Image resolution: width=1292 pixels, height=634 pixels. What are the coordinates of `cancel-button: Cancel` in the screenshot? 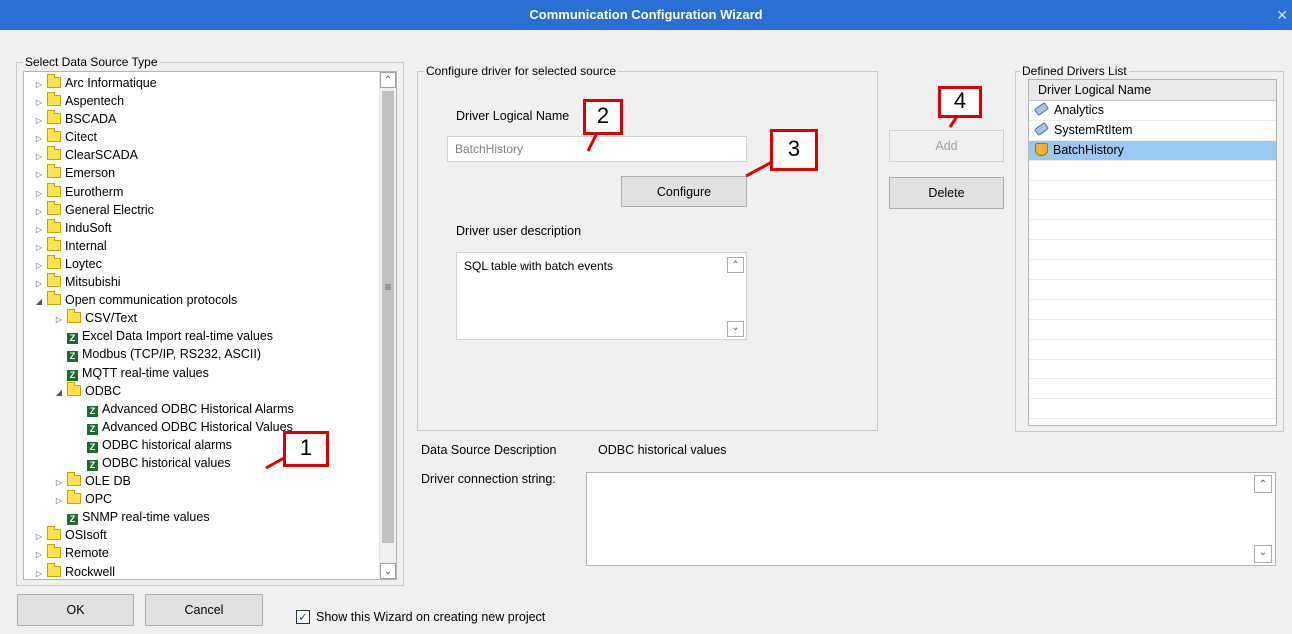 It's located at (204, 610).